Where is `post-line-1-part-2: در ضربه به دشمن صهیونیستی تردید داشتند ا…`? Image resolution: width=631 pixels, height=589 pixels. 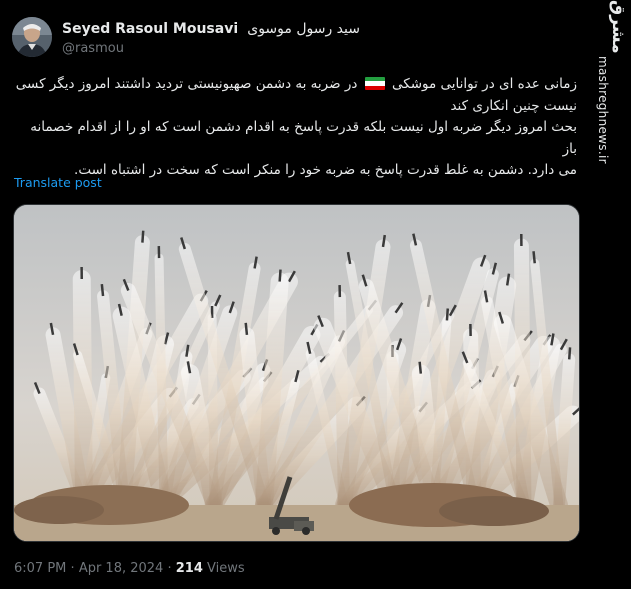 post-line-1-part-2: در ضربه به دشمن صهیونیستی تردید داشتند ا… is located at coordinates (186, 84).